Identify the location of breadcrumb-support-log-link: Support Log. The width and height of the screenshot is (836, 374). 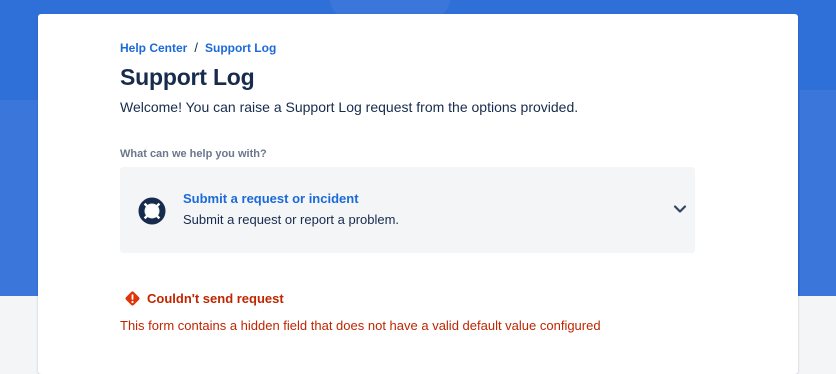
(240, 48).